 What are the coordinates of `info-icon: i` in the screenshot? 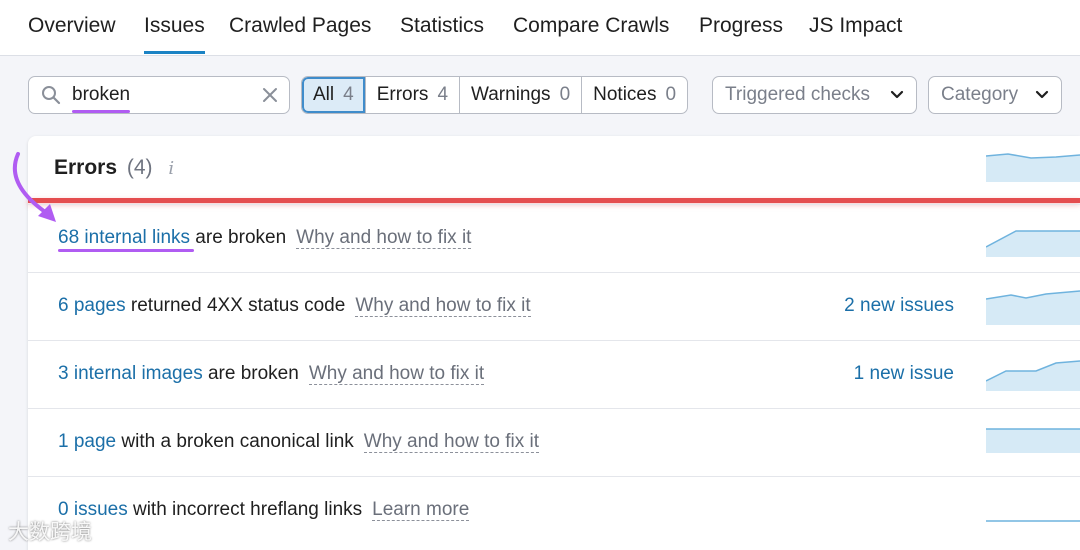 It's located at (171, 168).